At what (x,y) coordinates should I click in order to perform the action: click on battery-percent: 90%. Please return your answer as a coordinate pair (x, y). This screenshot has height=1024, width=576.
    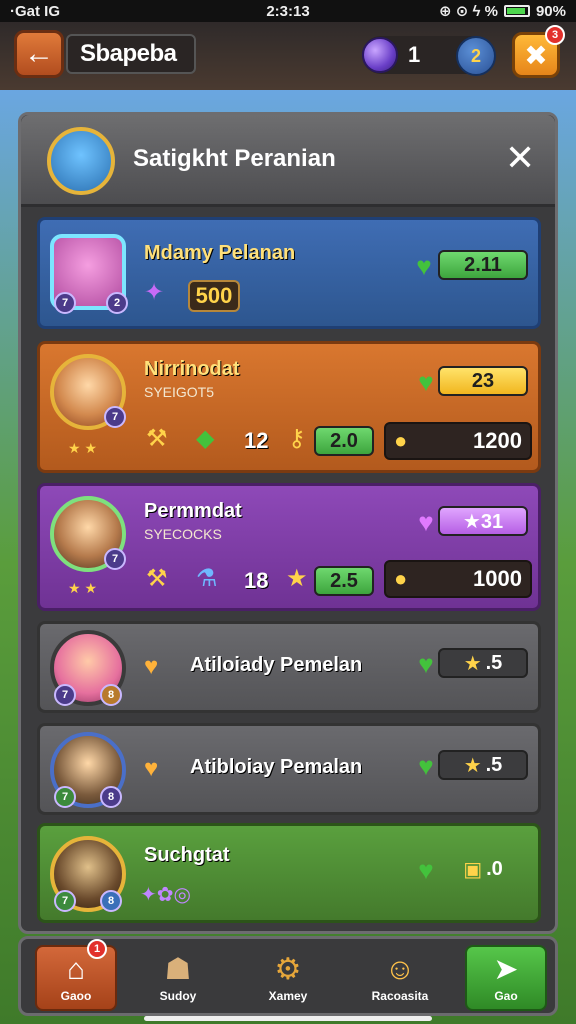
    Looking at the image, I should click on (550, 11).